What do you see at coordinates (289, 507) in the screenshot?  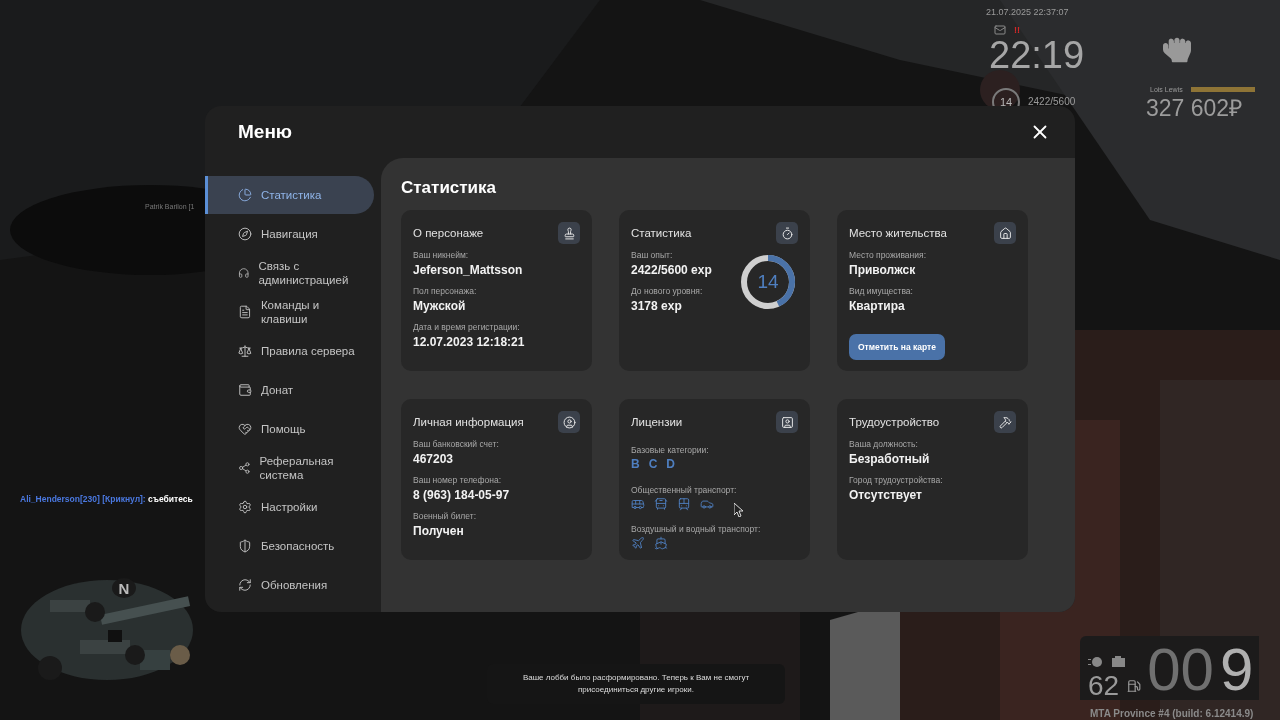 I see `sidebar-item: Настройки` at bounding box center [289, 507].